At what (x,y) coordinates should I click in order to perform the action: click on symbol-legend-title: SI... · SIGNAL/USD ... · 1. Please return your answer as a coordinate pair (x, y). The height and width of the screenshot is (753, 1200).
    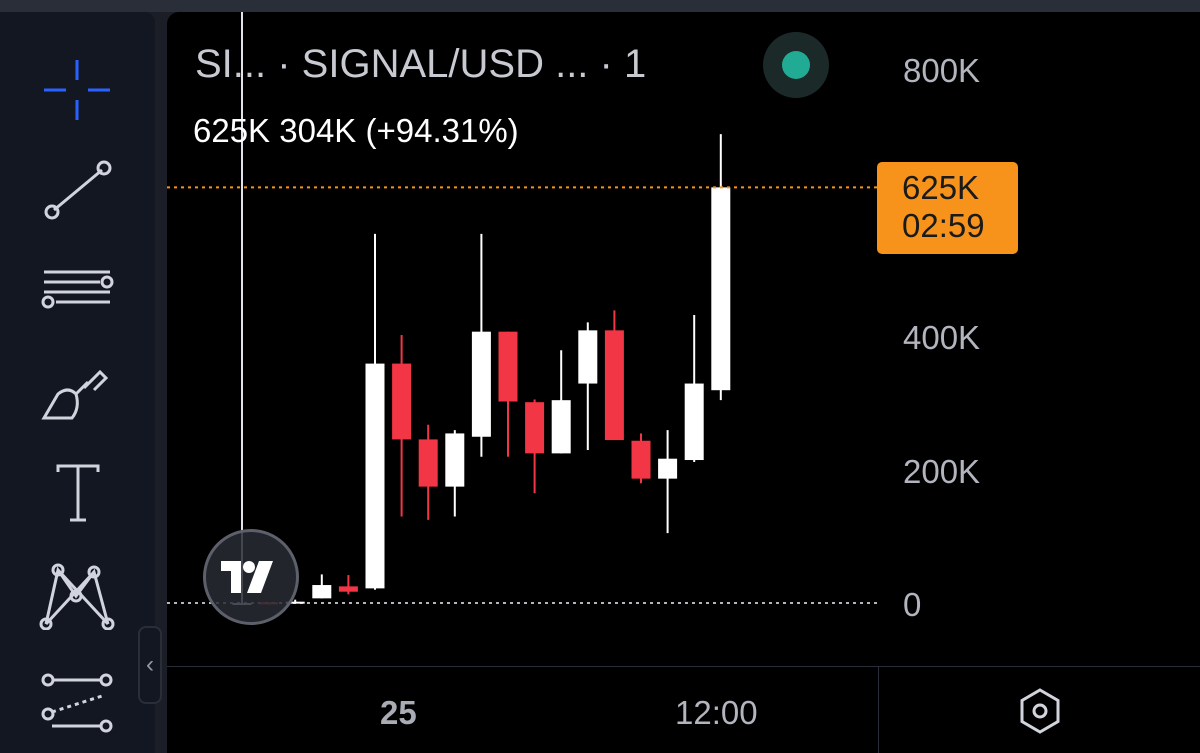
    Looking at the image, I should click on (420, 64).